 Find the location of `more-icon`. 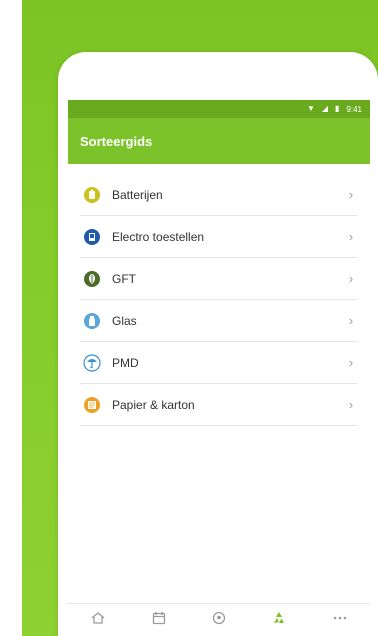

more-icon is located at coordinates (340, 620).